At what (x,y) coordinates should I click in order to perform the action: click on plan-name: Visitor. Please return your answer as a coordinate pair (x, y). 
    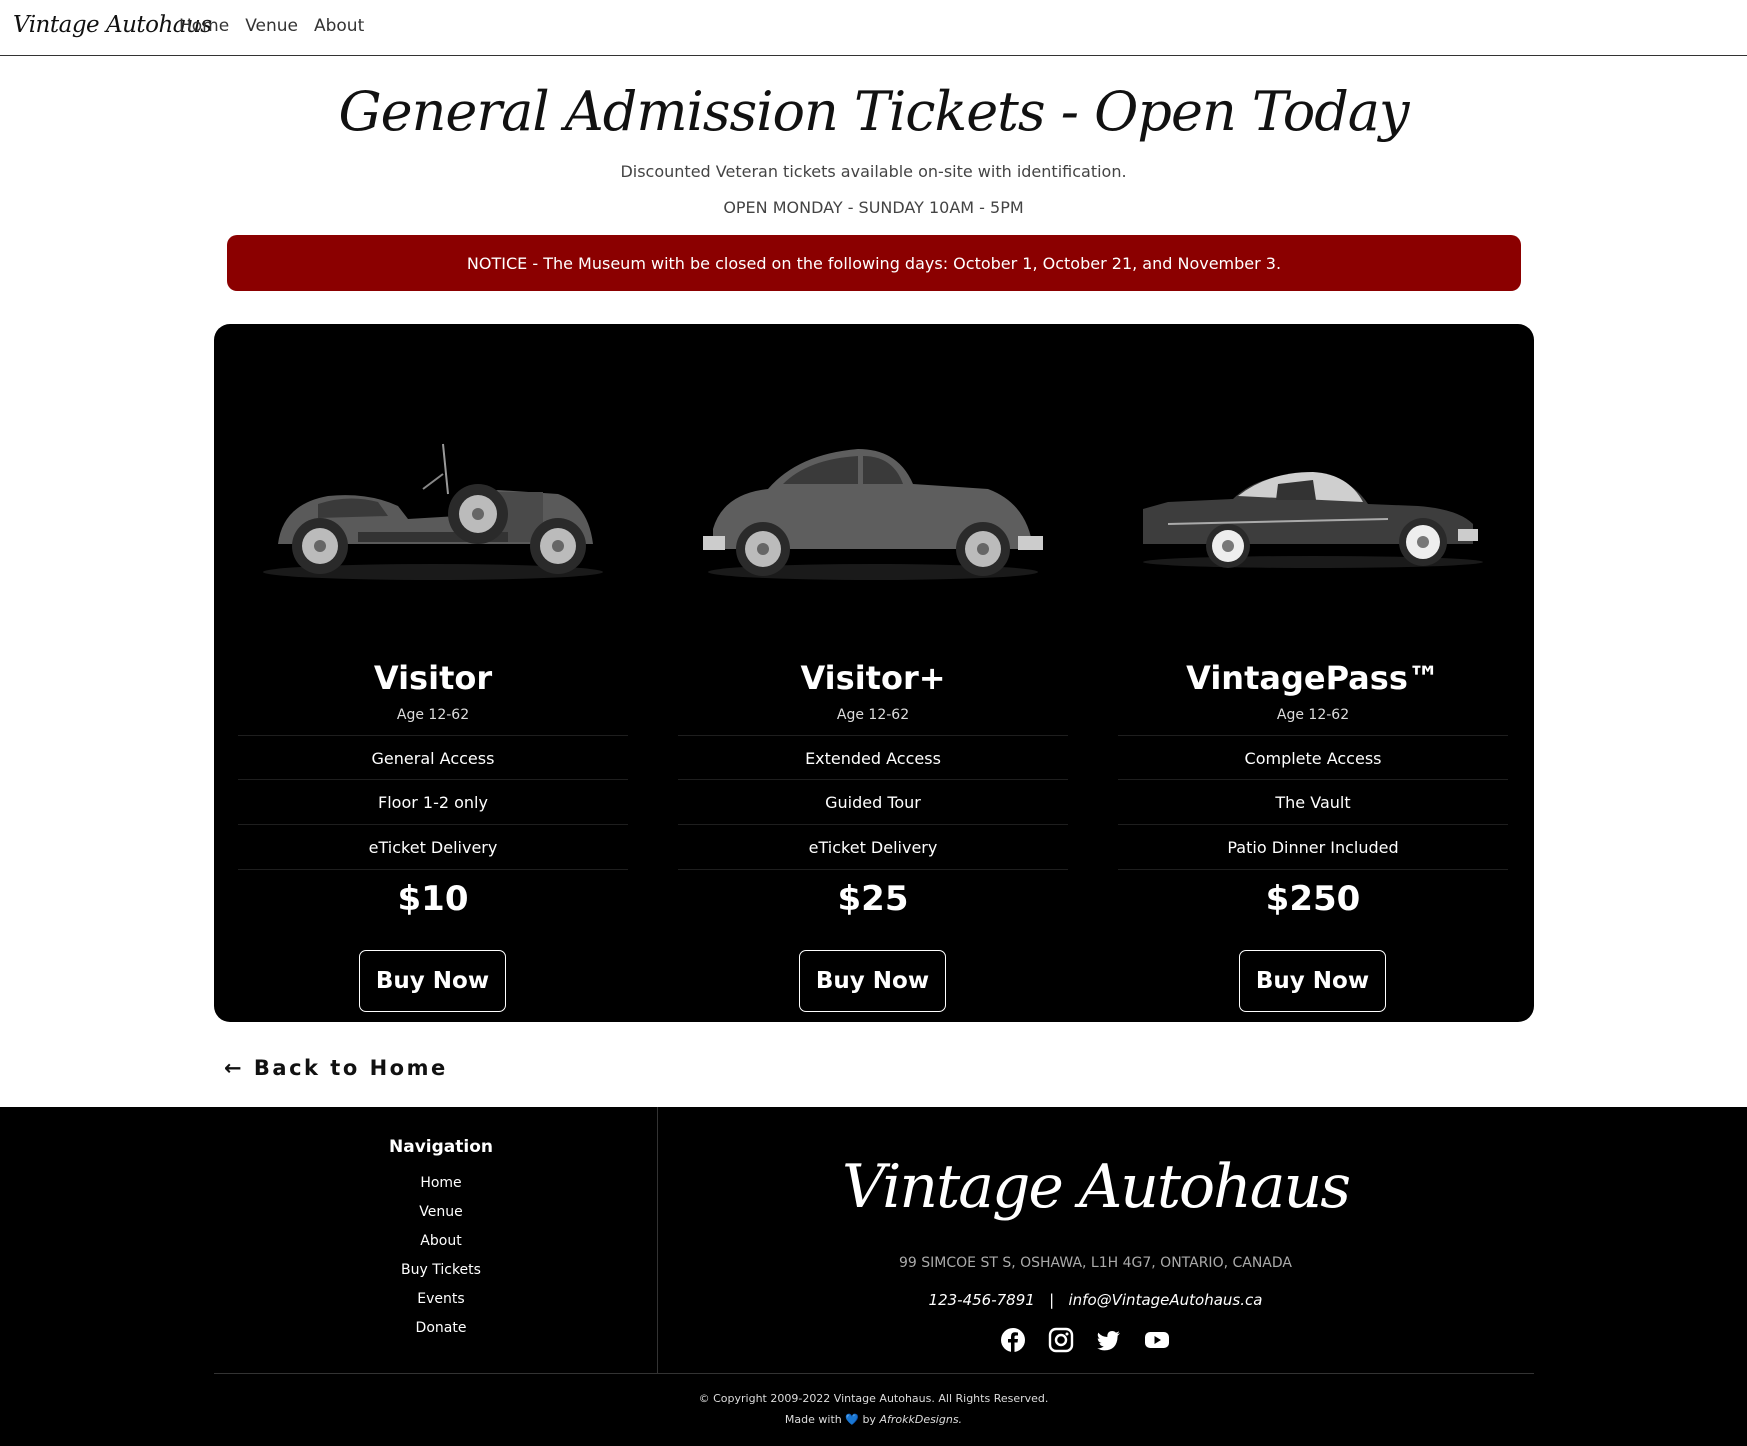
    Looking at the image, I should click on (433, 678).